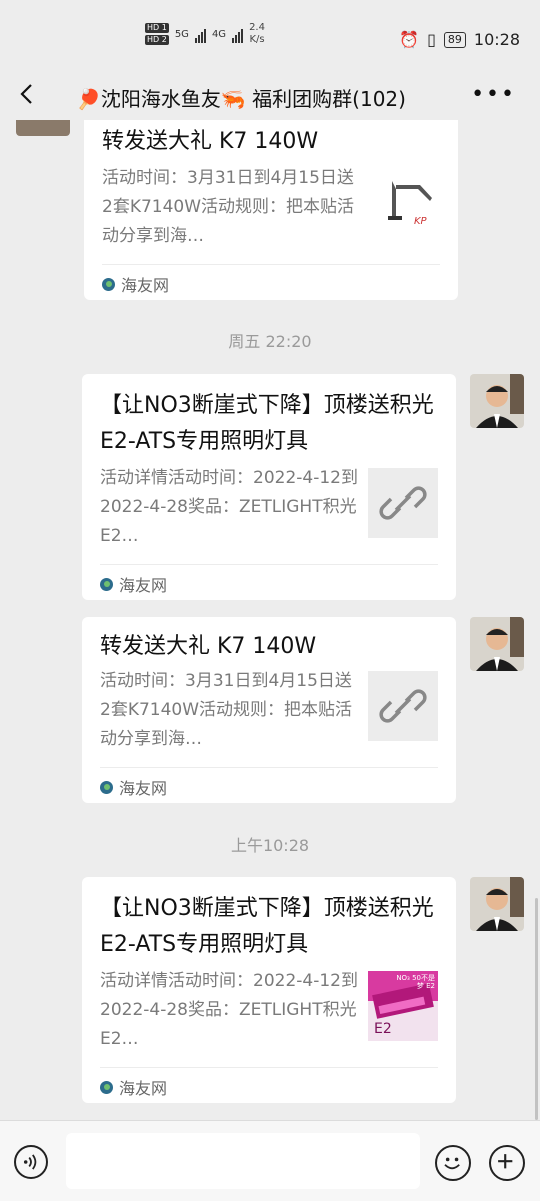  Describe the element at coordinates (421, 221) in the screenshot. I see `svg-text: KP` at that location.